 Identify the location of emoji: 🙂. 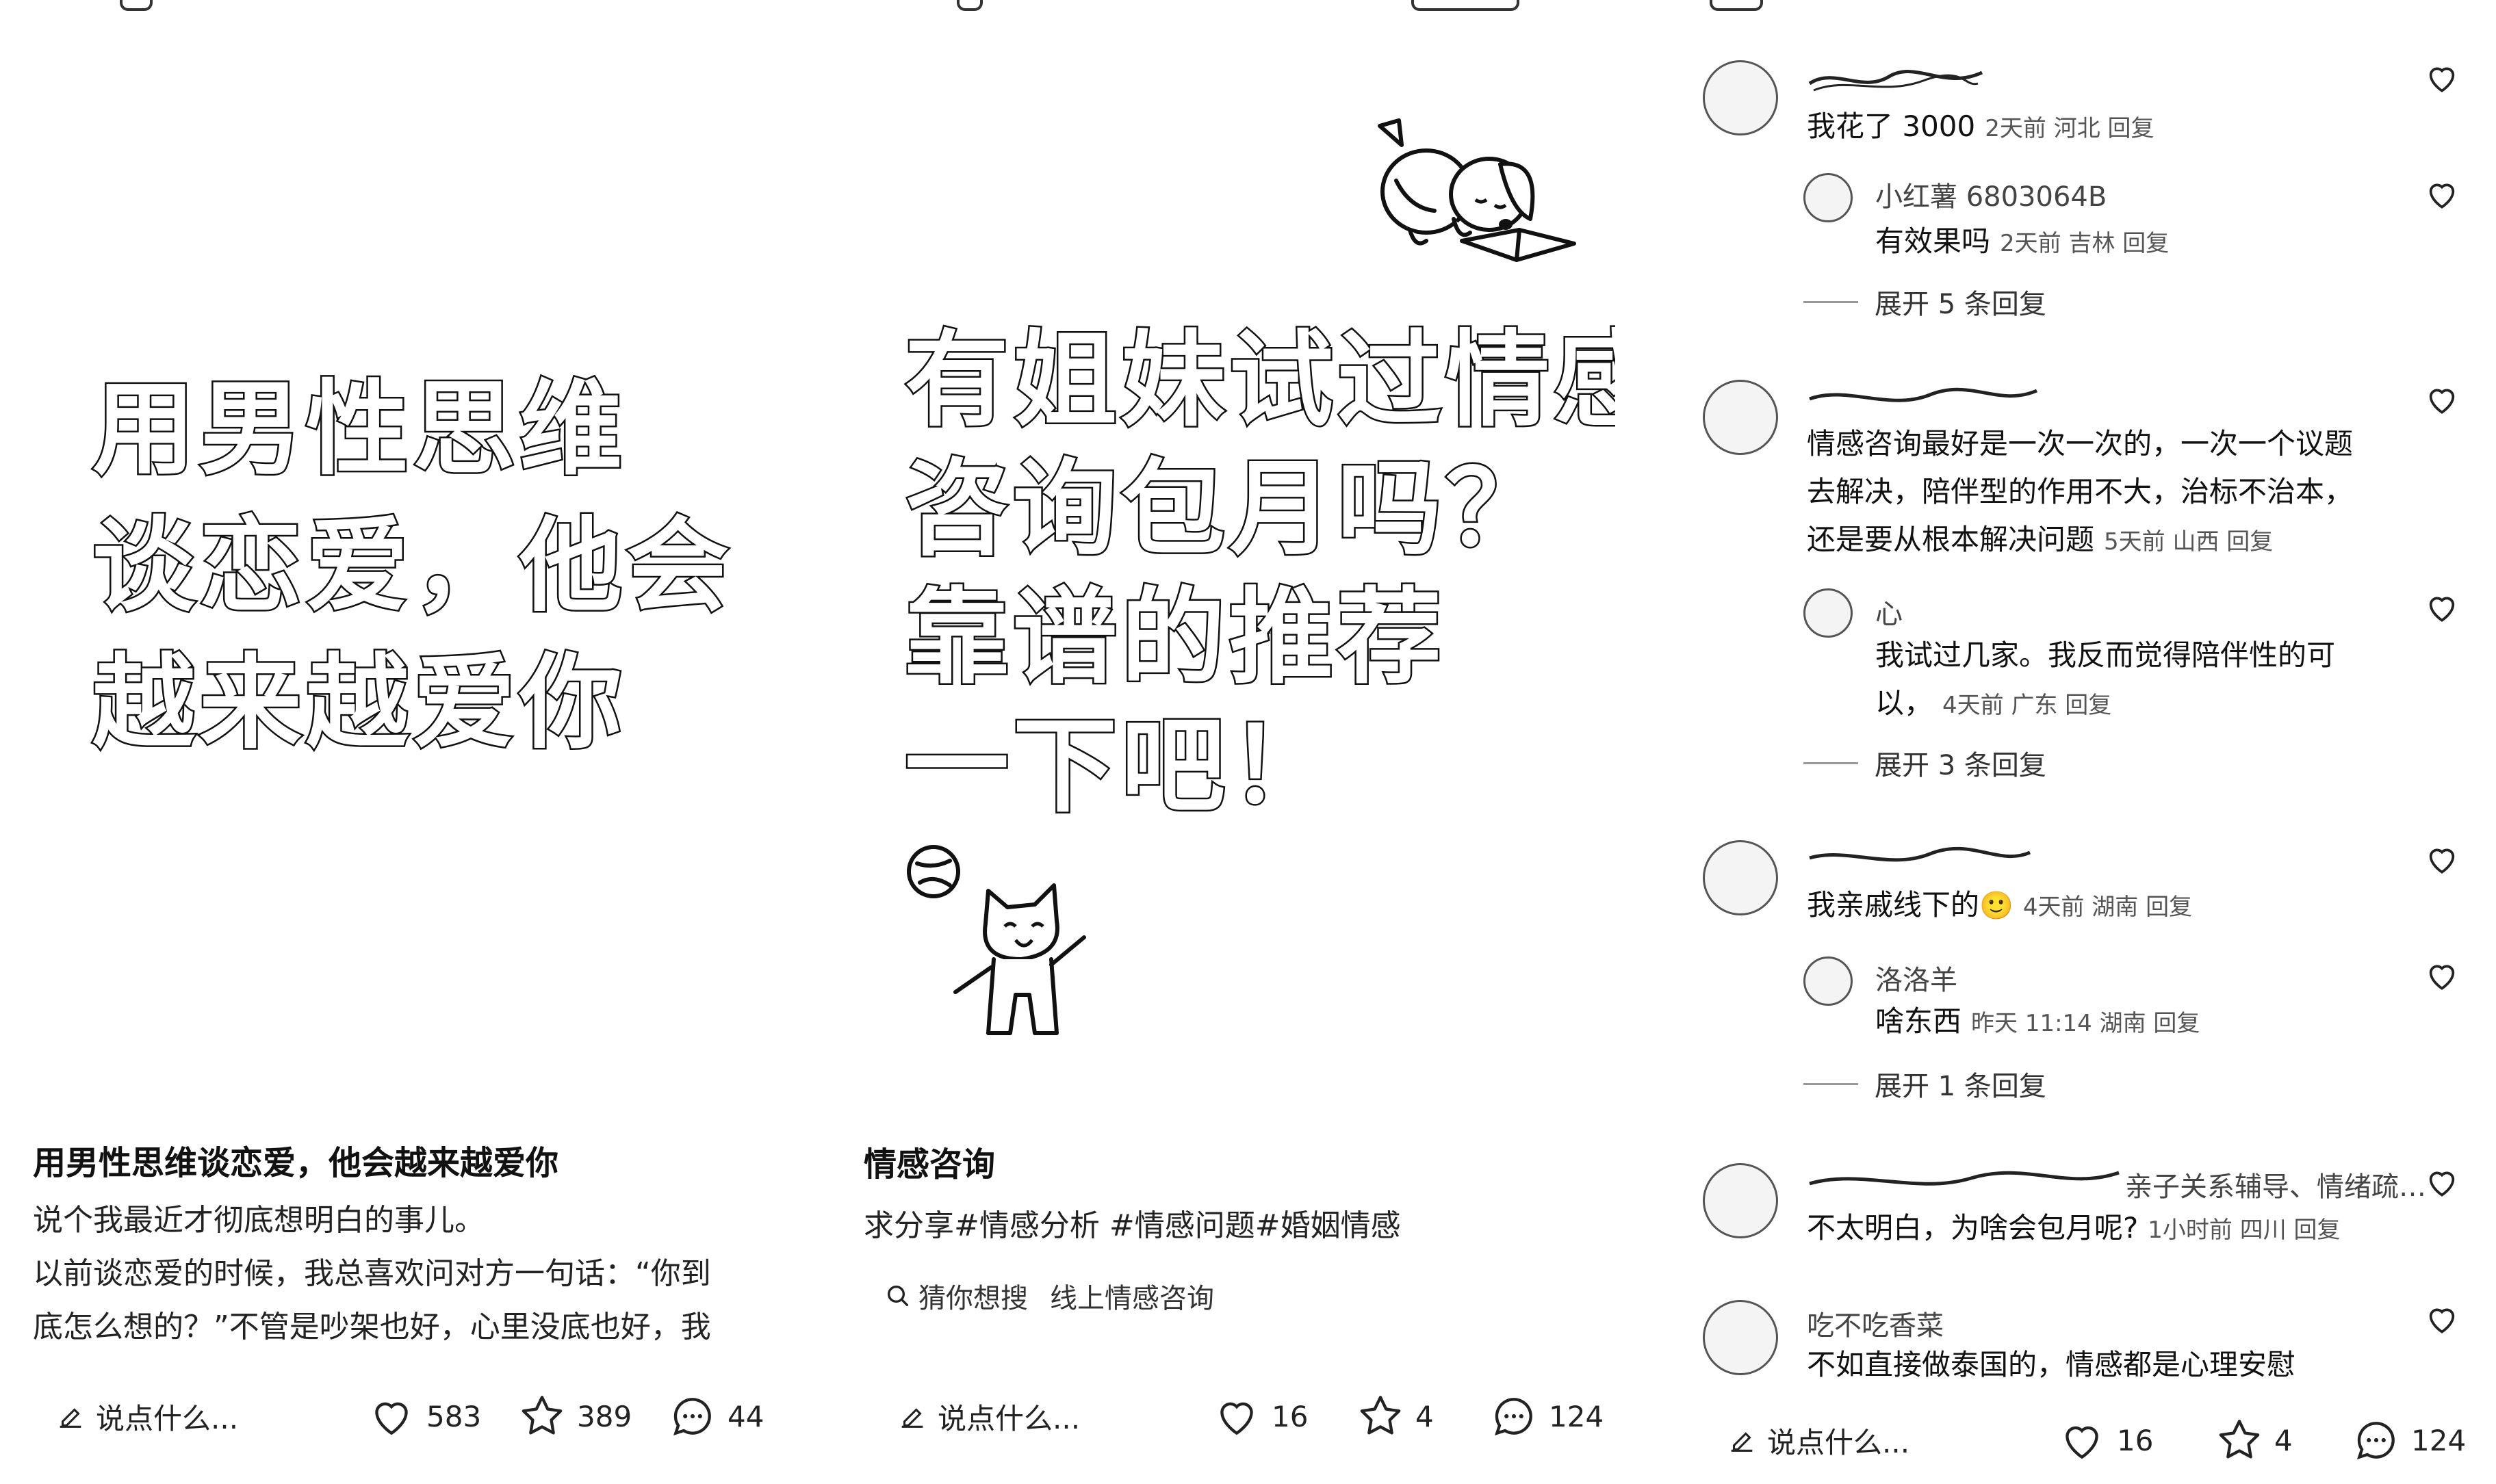
(1996, 906).